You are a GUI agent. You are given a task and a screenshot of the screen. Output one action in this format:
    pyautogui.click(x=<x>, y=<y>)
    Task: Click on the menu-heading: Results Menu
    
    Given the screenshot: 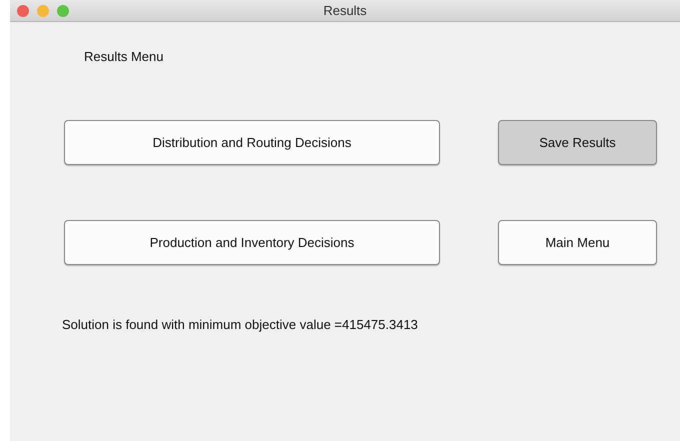 What is the action you would take?
    pyautogui.click(x=124, y=56)
    